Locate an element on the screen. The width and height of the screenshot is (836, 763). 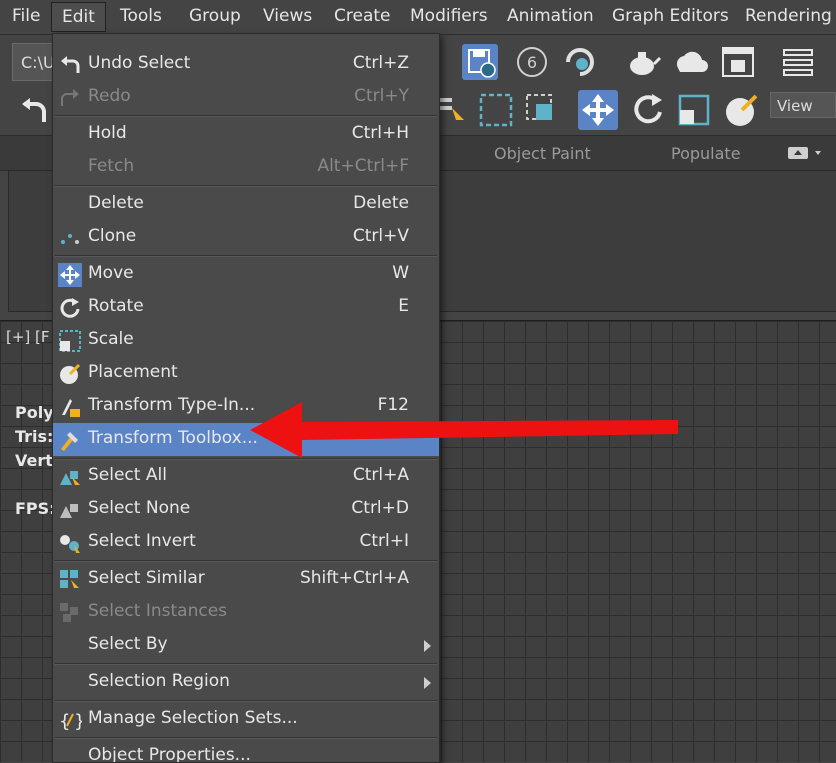
menu-item-selection-region: Selection Region is located at coordinates (246, 682).